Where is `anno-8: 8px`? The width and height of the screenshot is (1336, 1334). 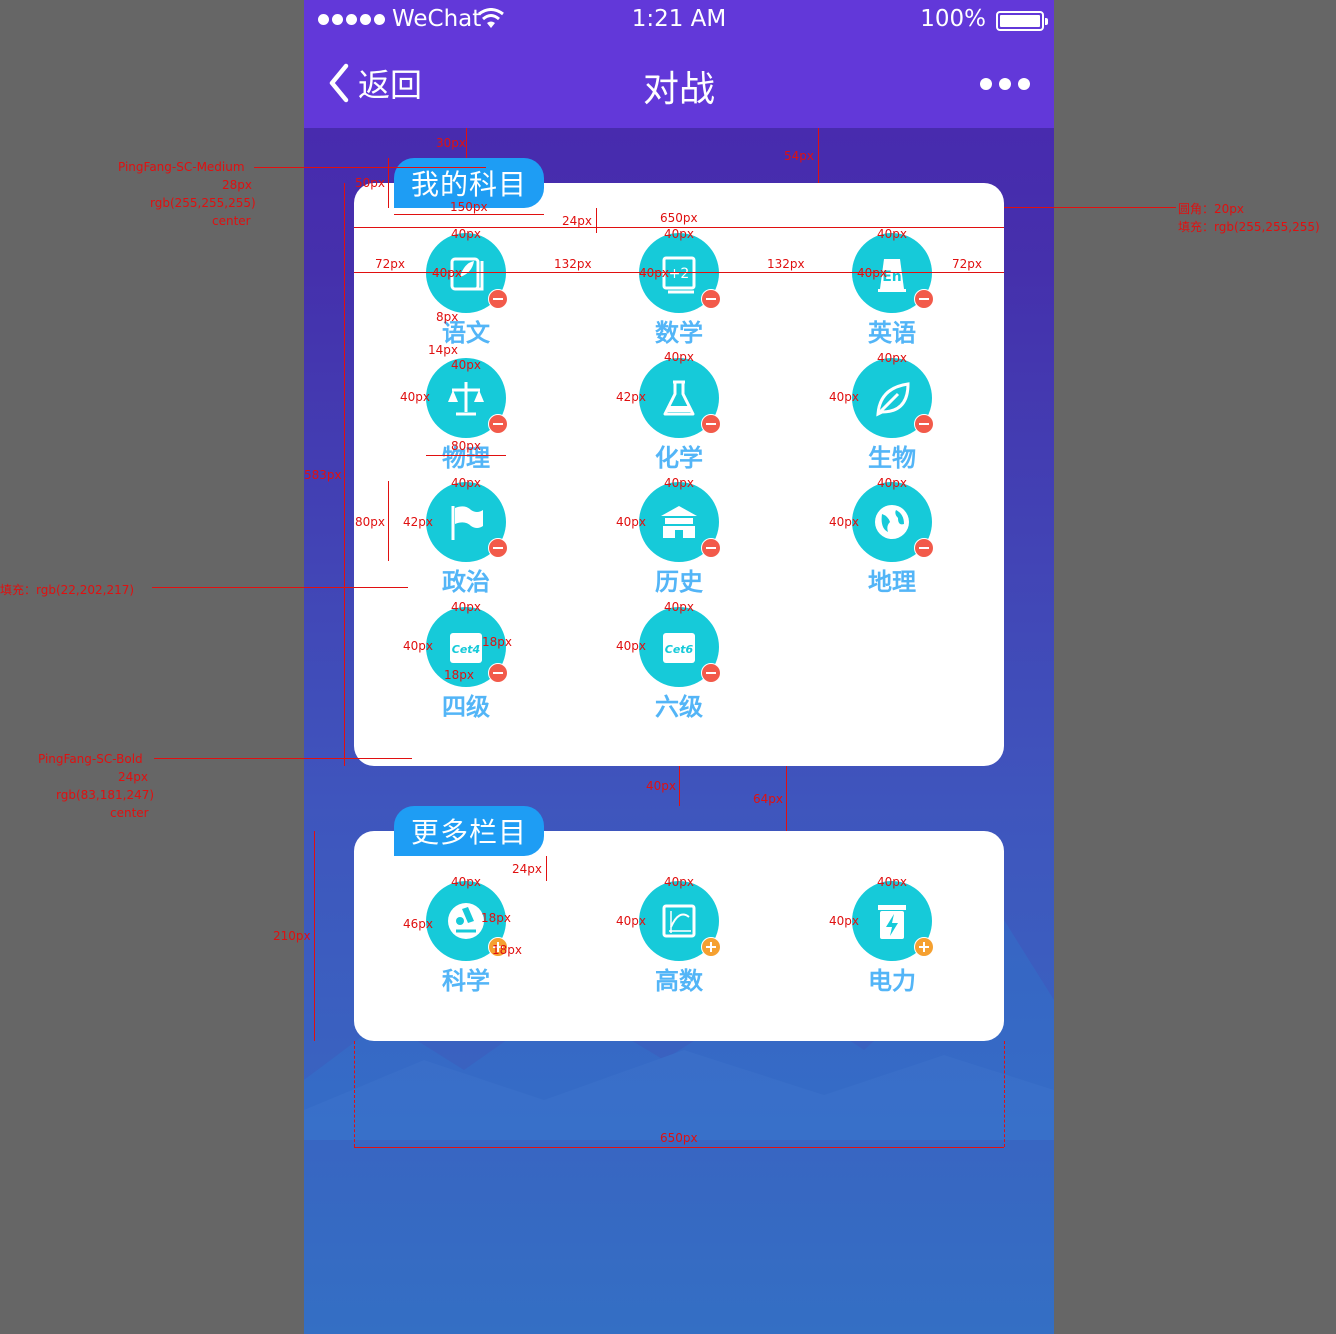 anno-8: 8px is located at coordinates (447, 317).